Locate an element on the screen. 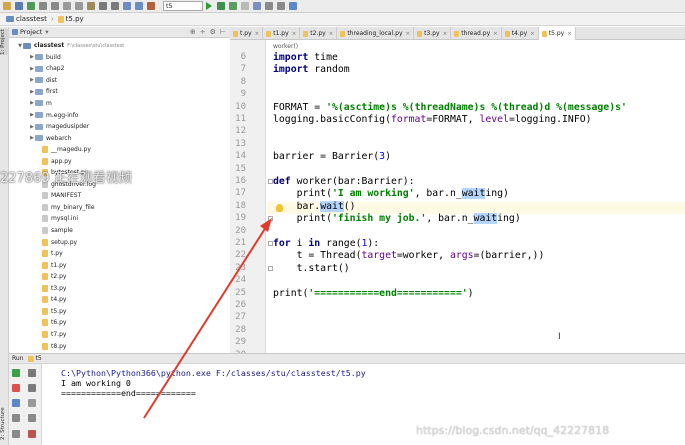 This screenshot has height=445, width=685. project-tool-tab: 1: Project is located at coordinates (4, 42).